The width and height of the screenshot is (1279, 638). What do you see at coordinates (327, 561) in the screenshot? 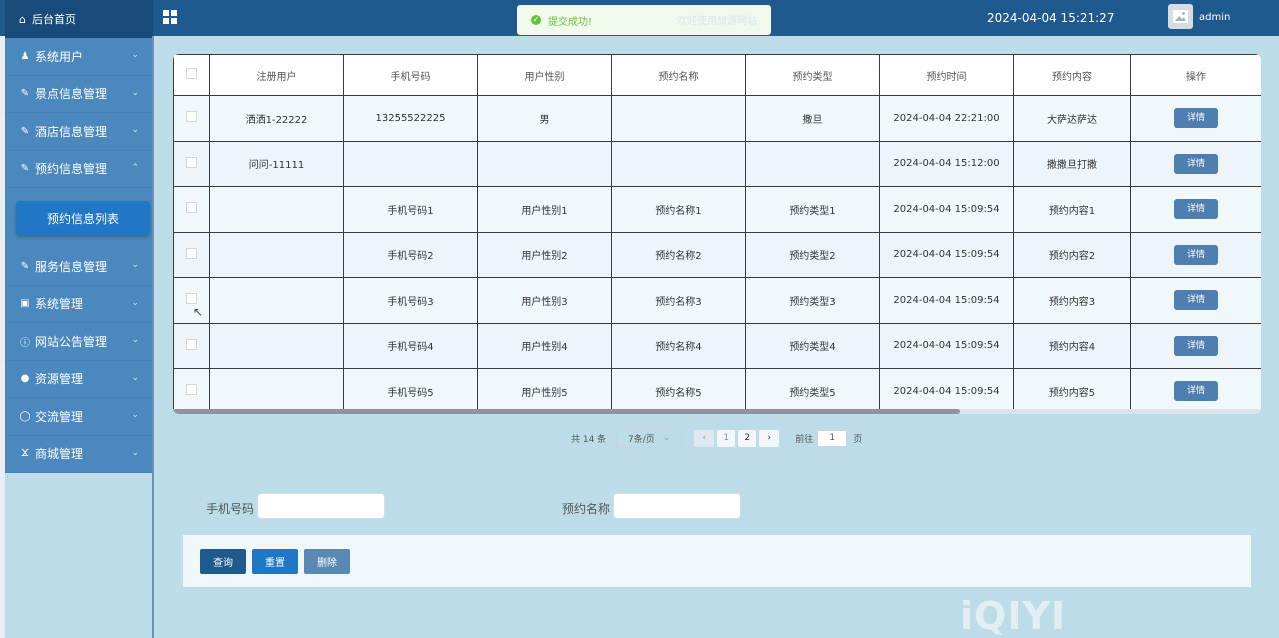
I see `delete-button: 删除` at bounding box center [327, 561].